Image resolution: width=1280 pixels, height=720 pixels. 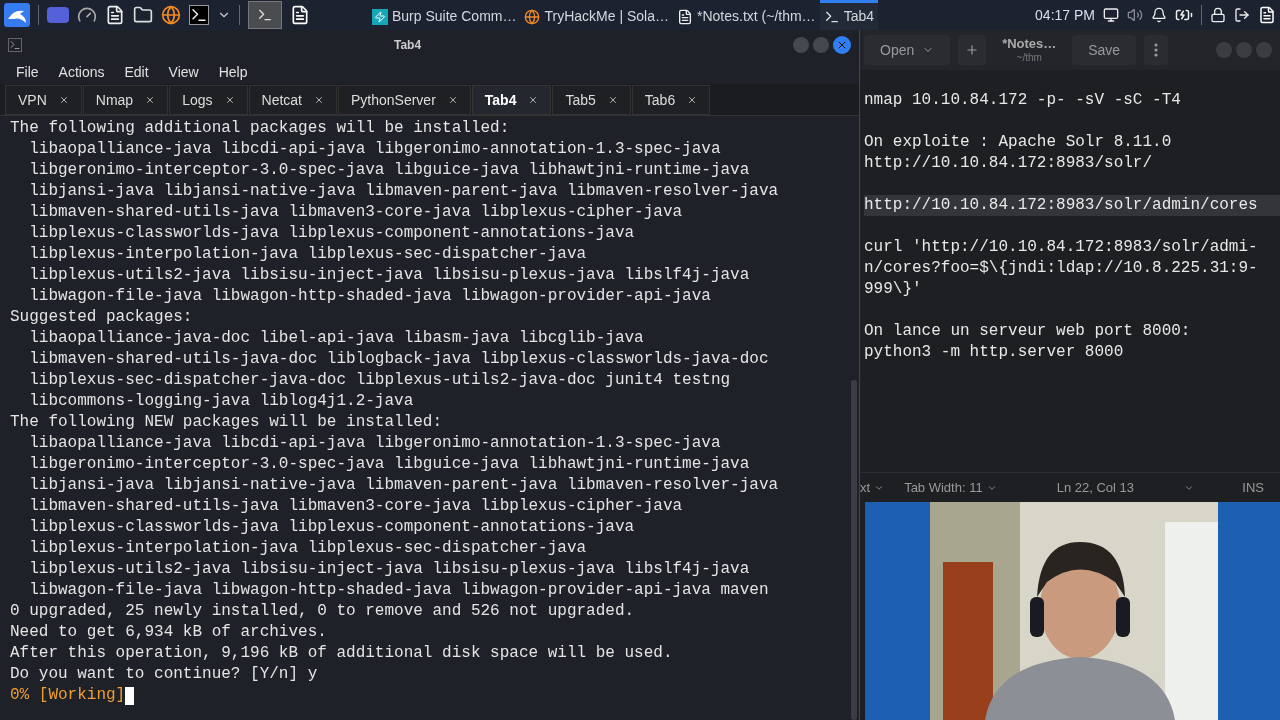 I want to click on terminal-line: libmaven-shared-utils-java-doc liblogback-java libplexus-classworlds-java-doc, so click(x=398, y=359).